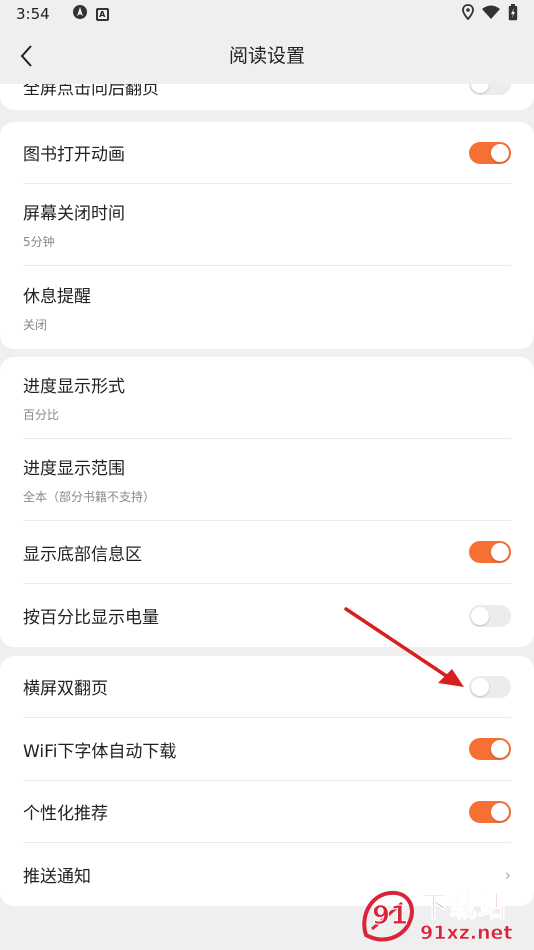  Describe the element at coordinates (102, 14) in the screenshot. I see `a-notification-icon: A` at that location.